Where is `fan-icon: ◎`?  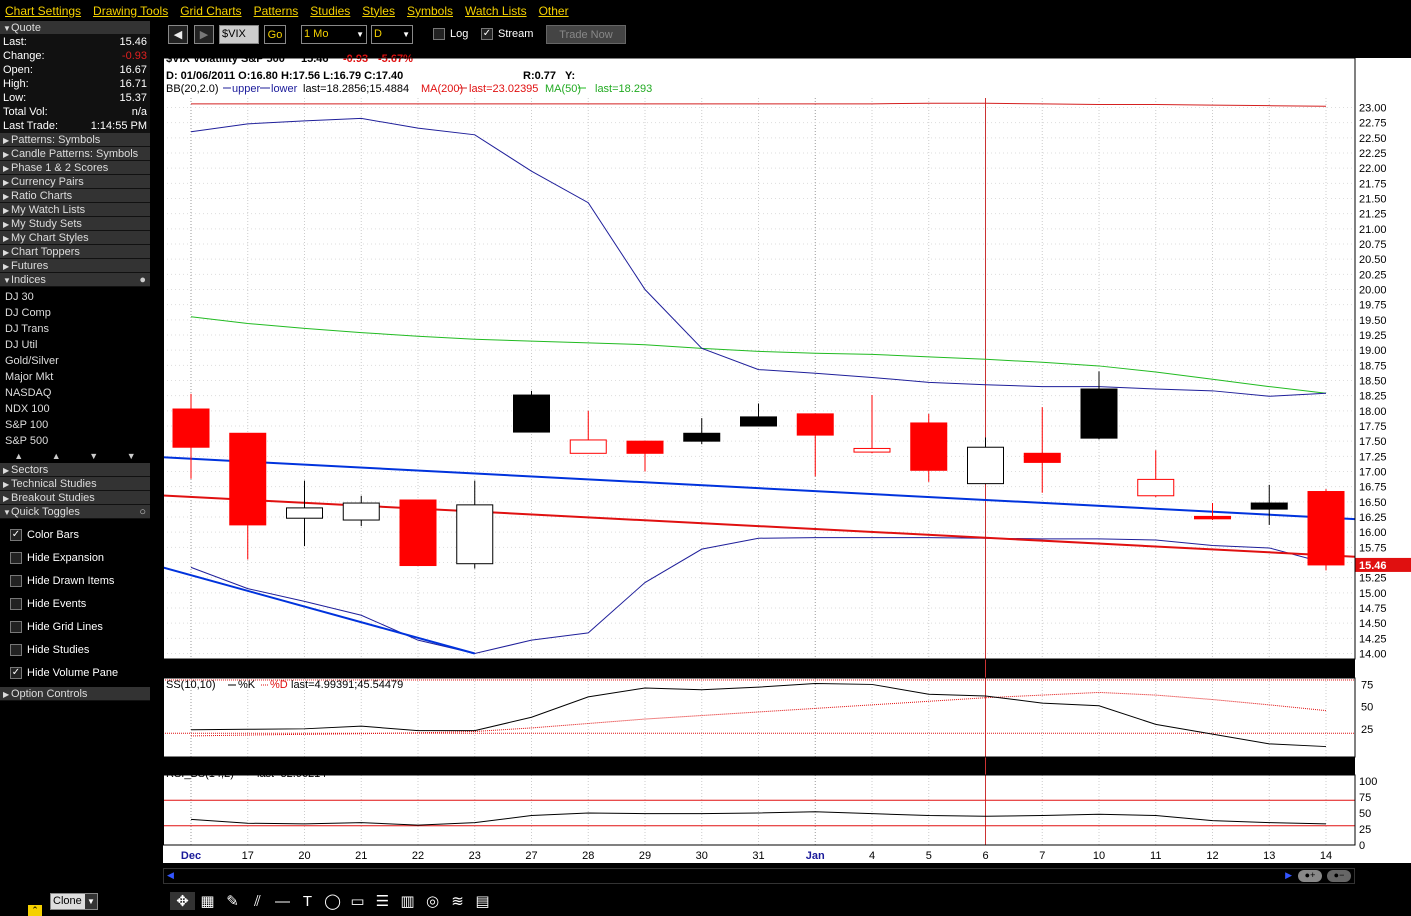
fan-icon: ◎ is located at coordinates (432, 901).